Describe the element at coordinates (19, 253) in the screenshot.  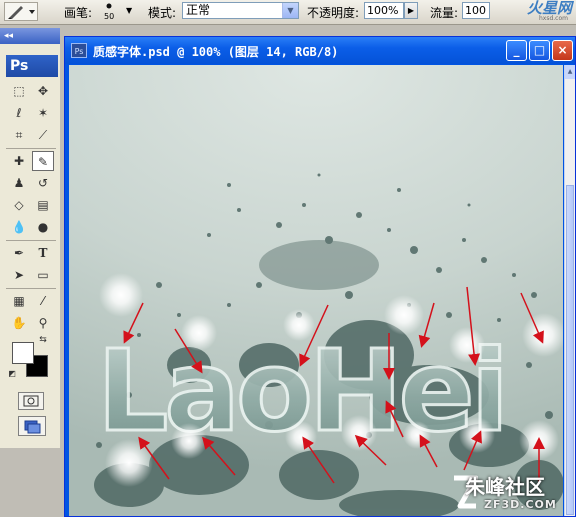
I see `pen-tool-icon: ✒` at that location.